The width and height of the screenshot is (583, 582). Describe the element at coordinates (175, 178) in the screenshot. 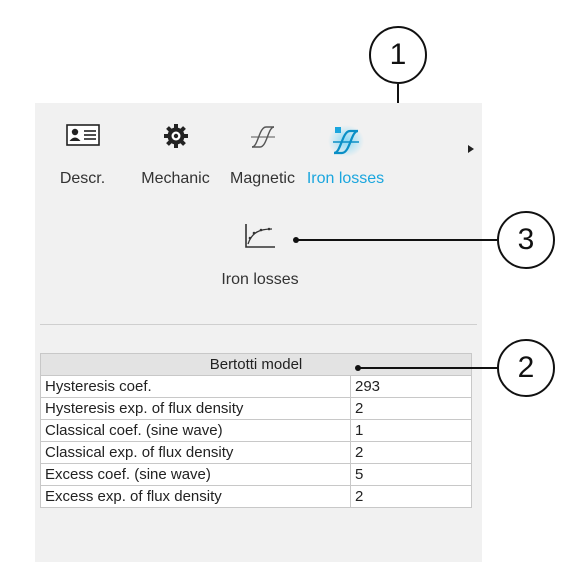

I see `tab-mechanic-label: Mechanic` at that location.